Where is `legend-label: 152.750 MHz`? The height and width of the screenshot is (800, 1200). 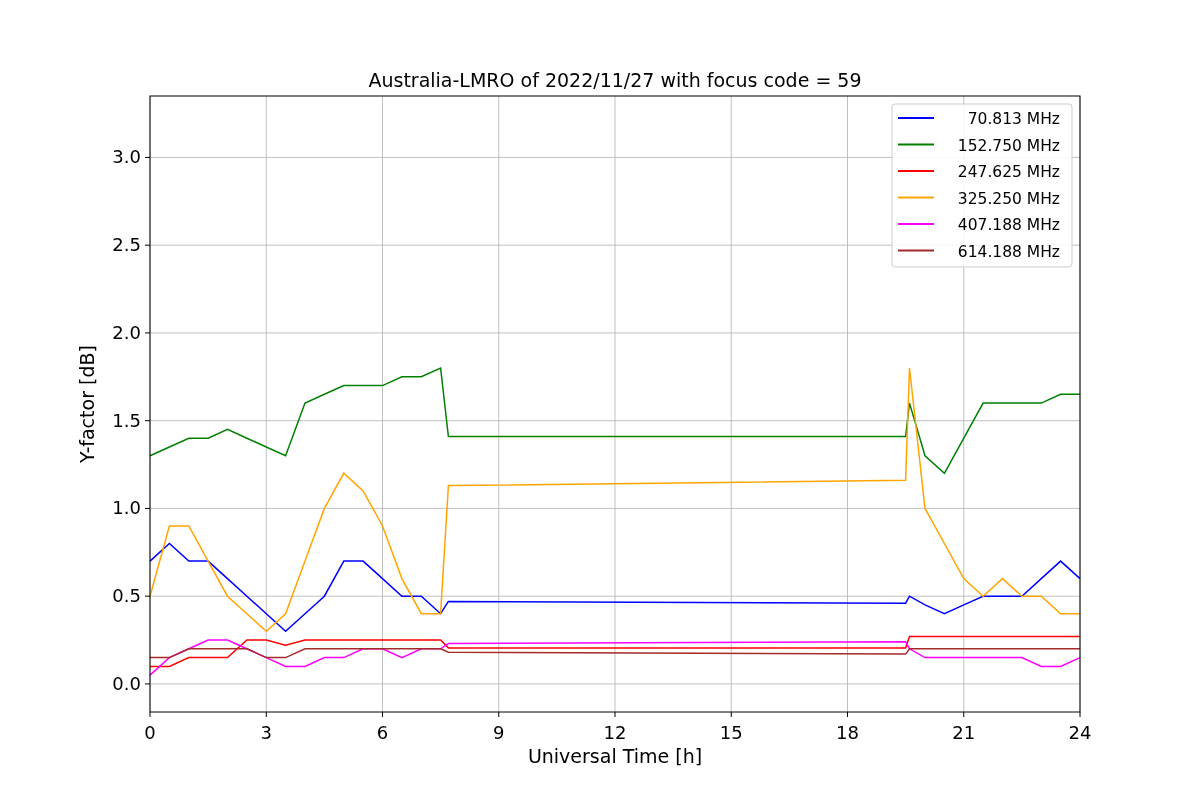 legend-label: 152.750 MHz is located at coordinates (1008, 145).